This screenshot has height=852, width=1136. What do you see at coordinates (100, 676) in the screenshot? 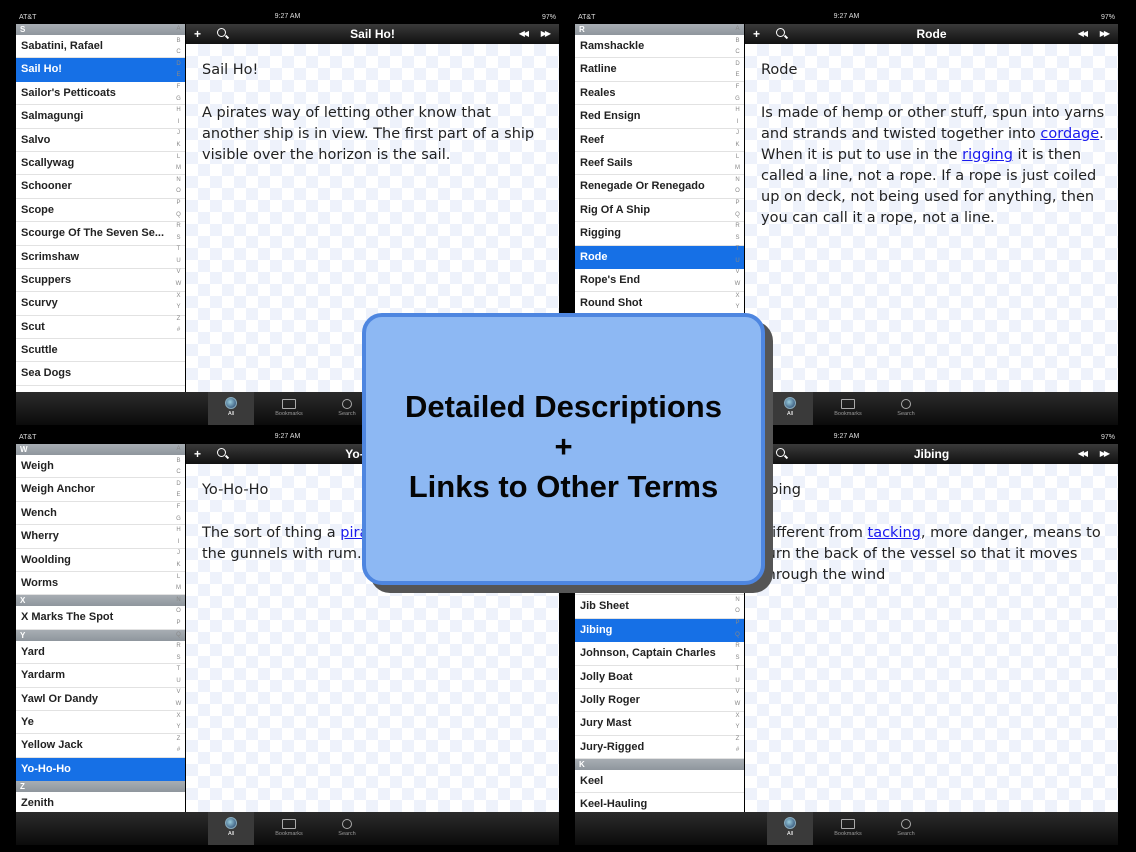
I see `list-item: Yardarm` at bounding box center [100, 676].